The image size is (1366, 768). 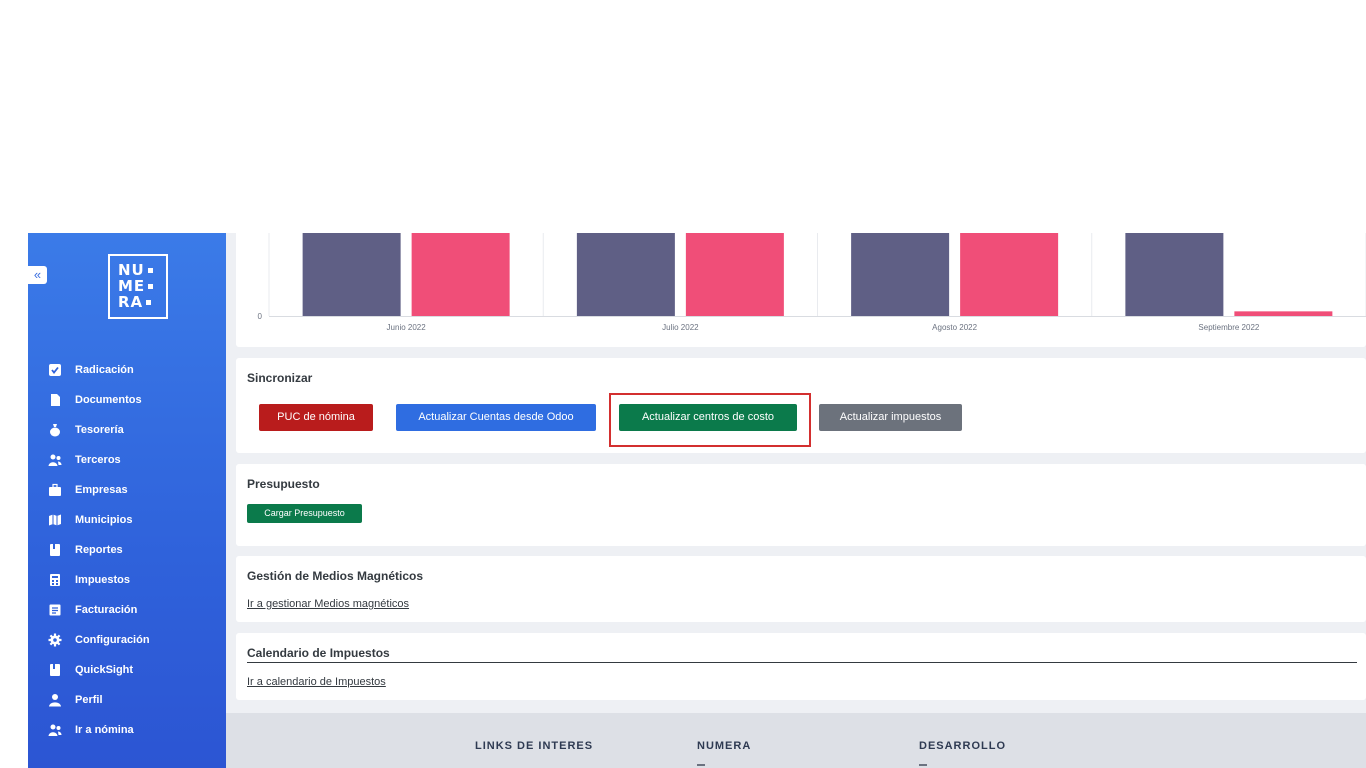 I want to click on sidebar-item-documentos: Documentos, so click(x=99, y=400).